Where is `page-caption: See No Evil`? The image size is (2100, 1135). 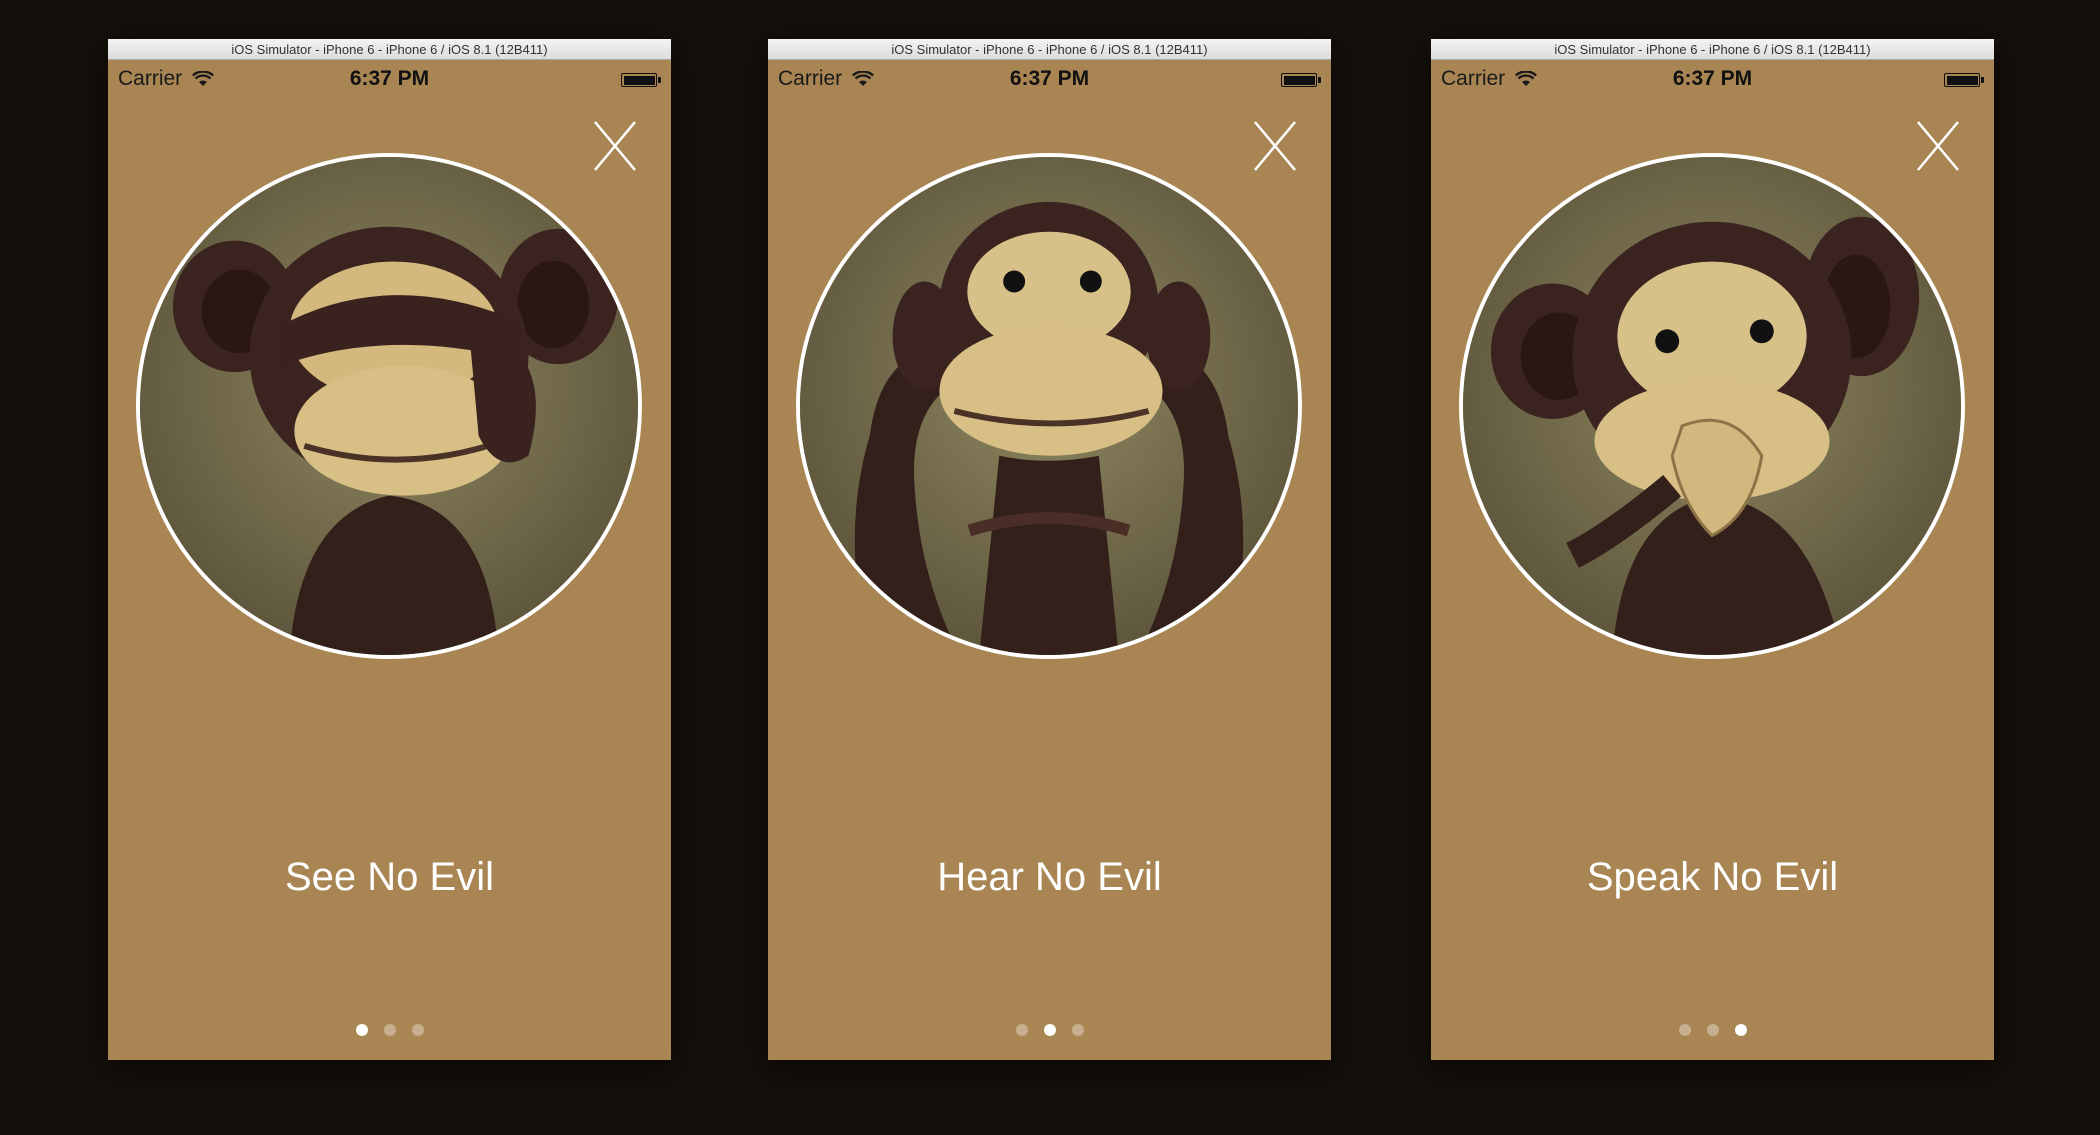 page-caption: See No Evil is located at coordinates (389, 877).